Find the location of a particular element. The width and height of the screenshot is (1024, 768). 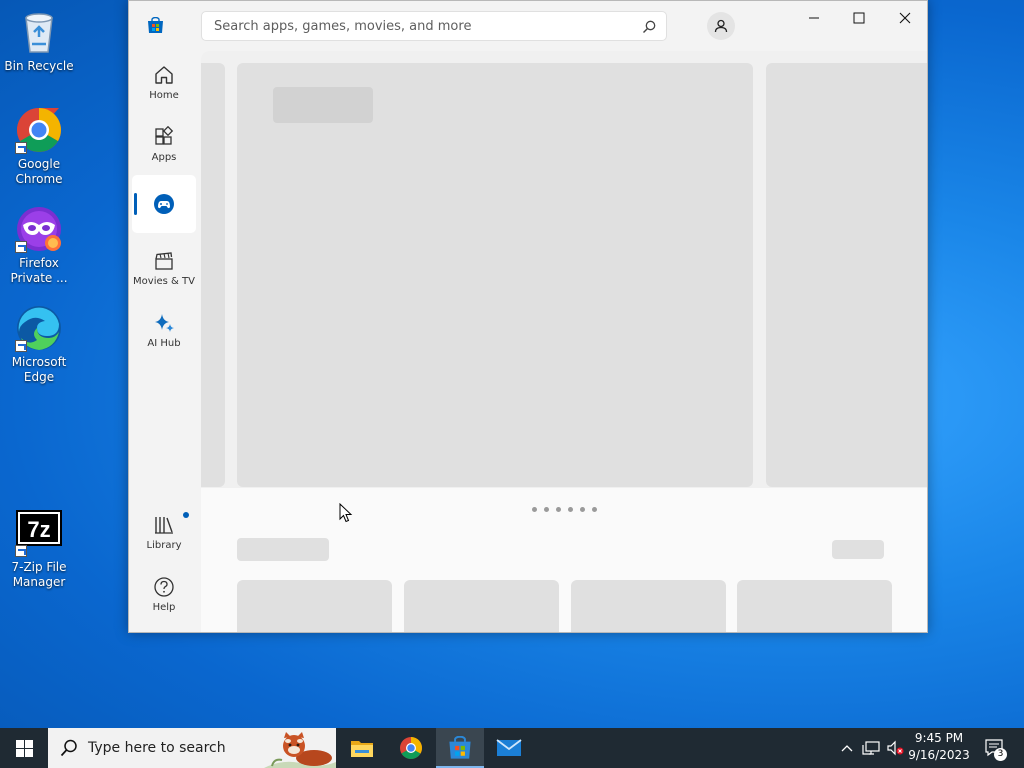

library-notification-dot is located at coordinates (186, 515).